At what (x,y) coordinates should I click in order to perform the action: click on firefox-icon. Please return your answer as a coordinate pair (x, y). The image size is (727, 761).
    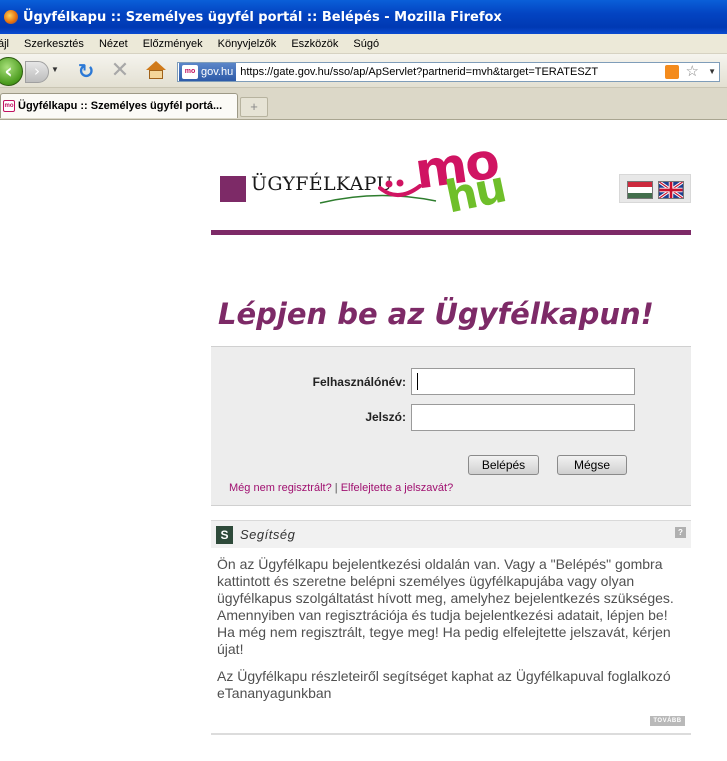
    Looking at the image, I should click on (11, 17).